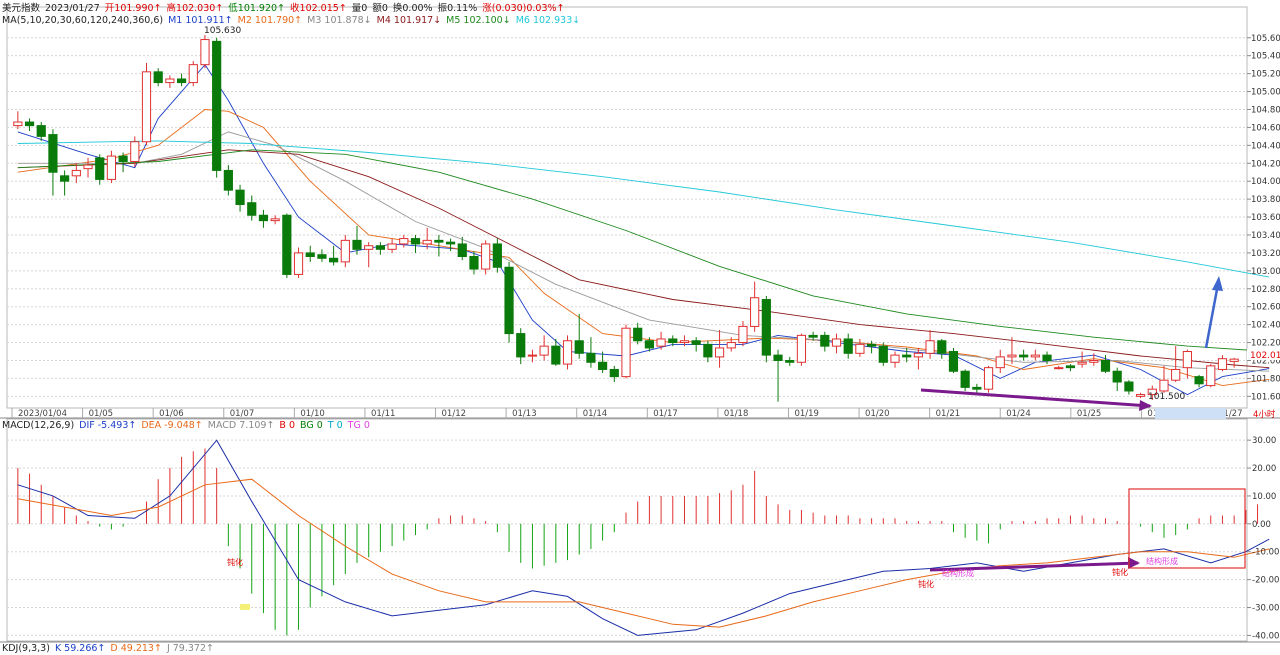  Describe the element at coordinates (1265, 200) in the screenshot. I see `price-tick-label: 103.800` at that location.